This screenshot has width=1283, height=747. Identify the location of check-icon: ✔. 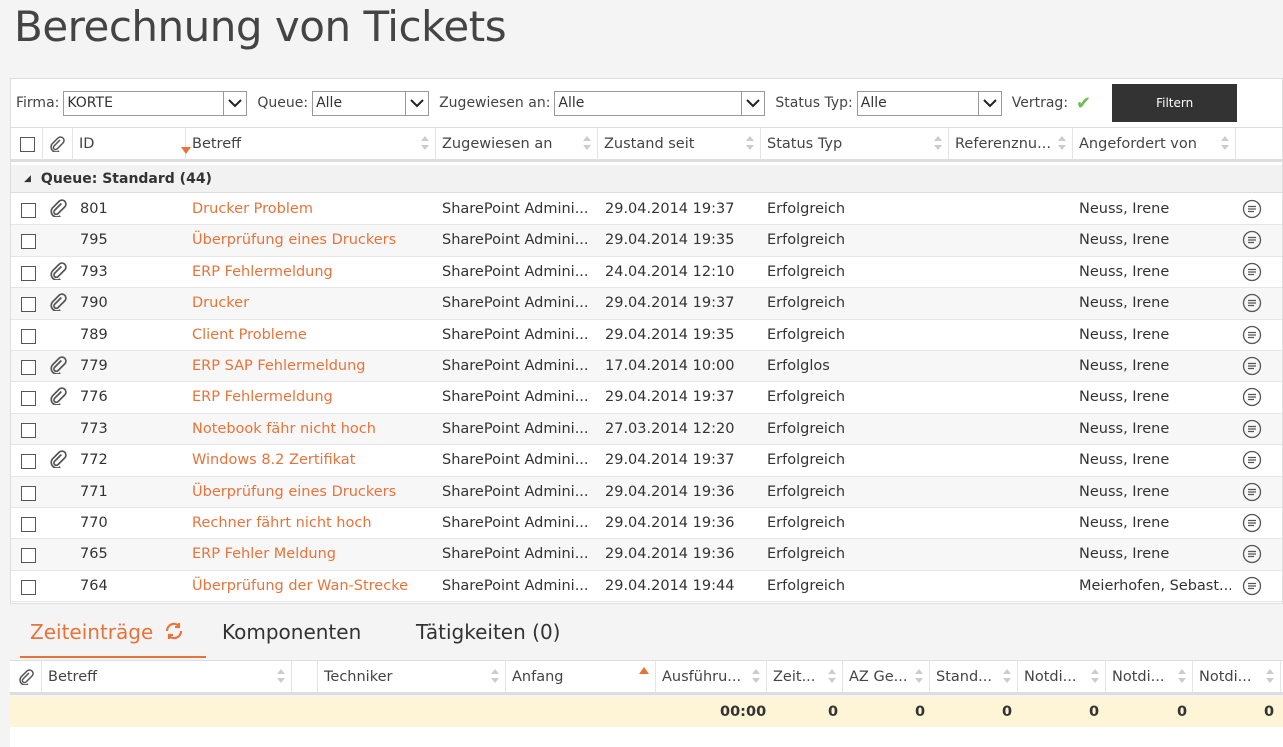
(1083, 103).